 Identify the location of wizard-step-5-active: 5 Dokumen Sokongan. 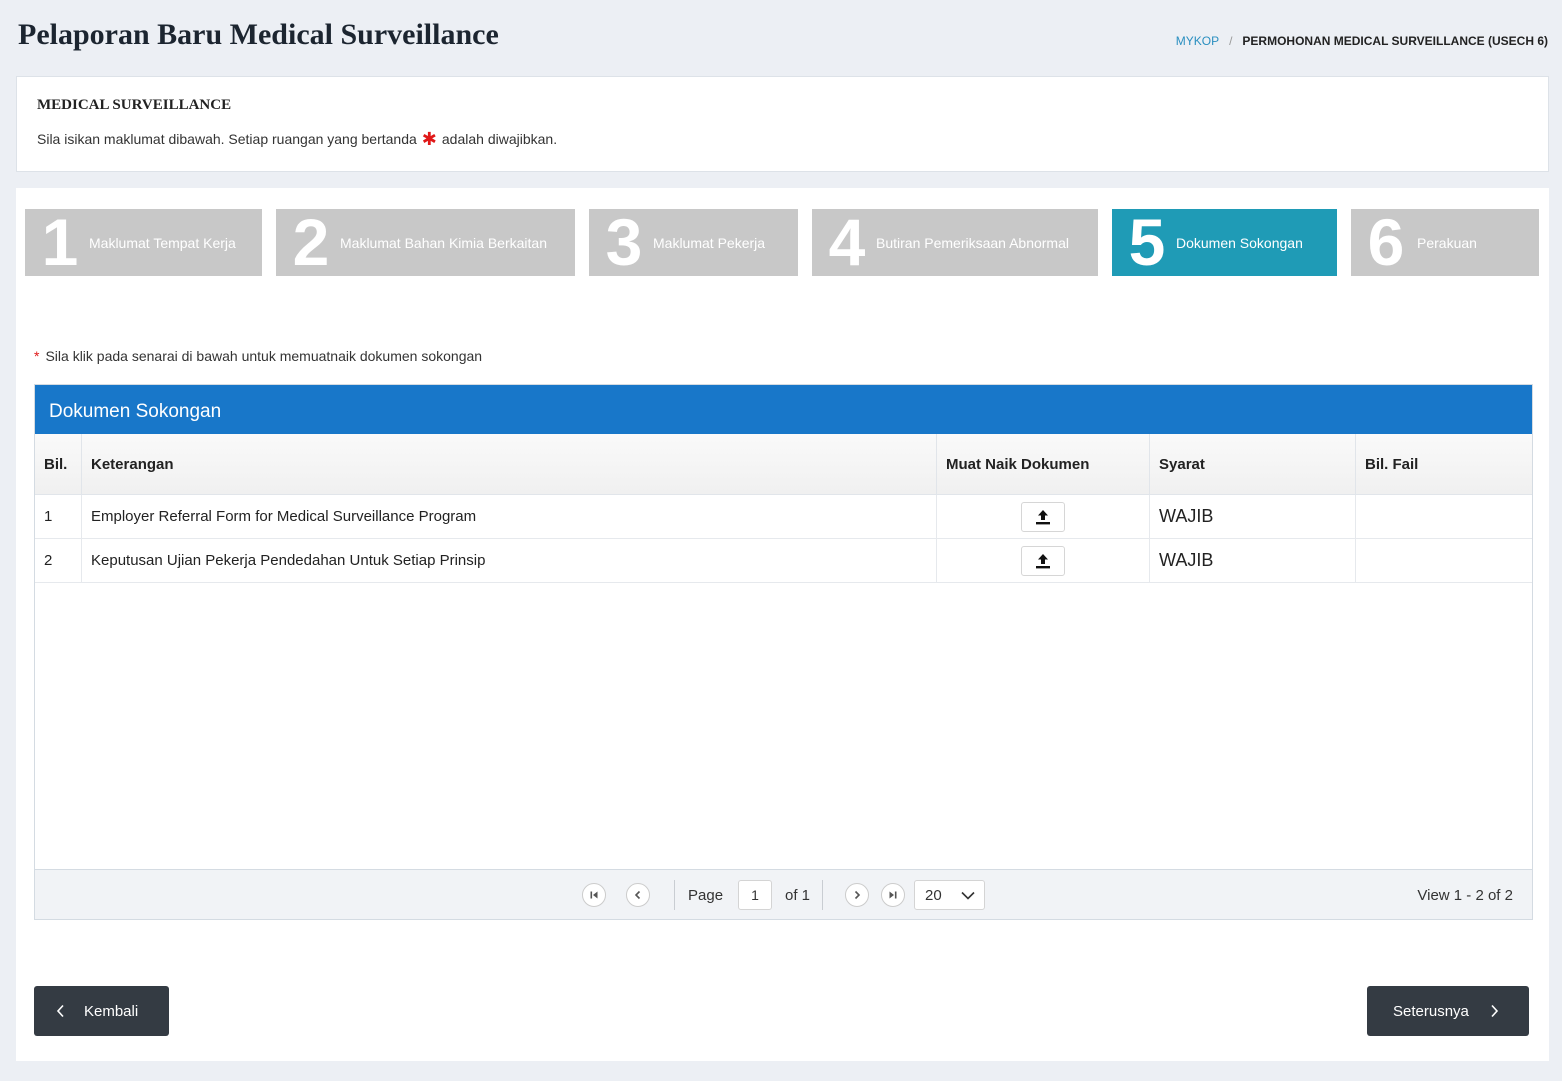
(1224, 242).